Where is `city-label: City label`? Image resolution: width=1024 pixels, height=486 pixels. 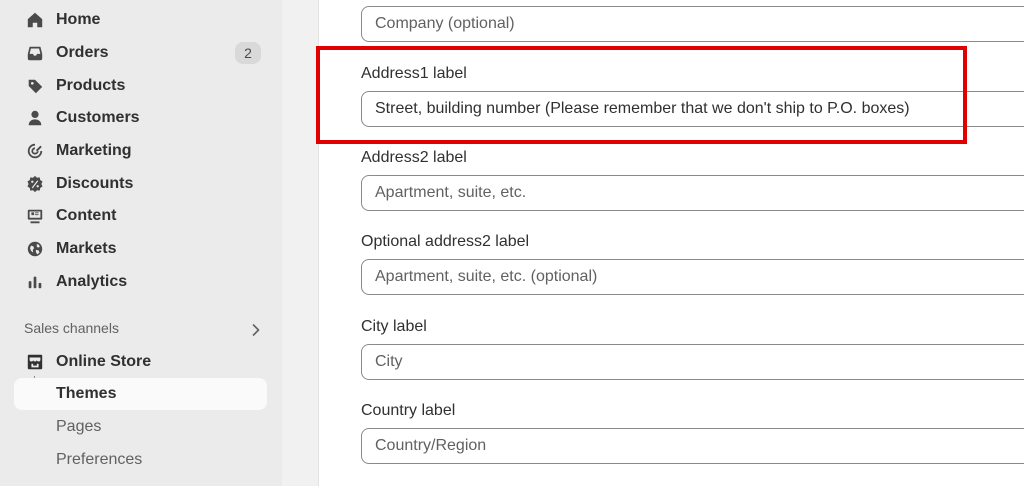 city-label: City label is located at coordinates (394, 326).